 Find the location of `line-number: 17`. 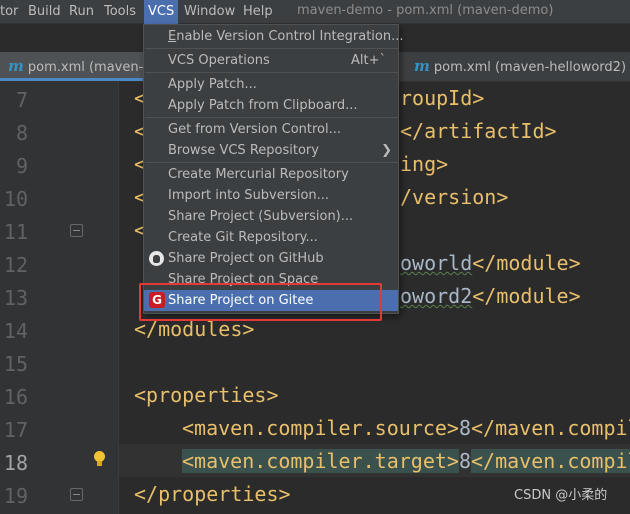

line-number: 17 is located at coordinates (15, 430).